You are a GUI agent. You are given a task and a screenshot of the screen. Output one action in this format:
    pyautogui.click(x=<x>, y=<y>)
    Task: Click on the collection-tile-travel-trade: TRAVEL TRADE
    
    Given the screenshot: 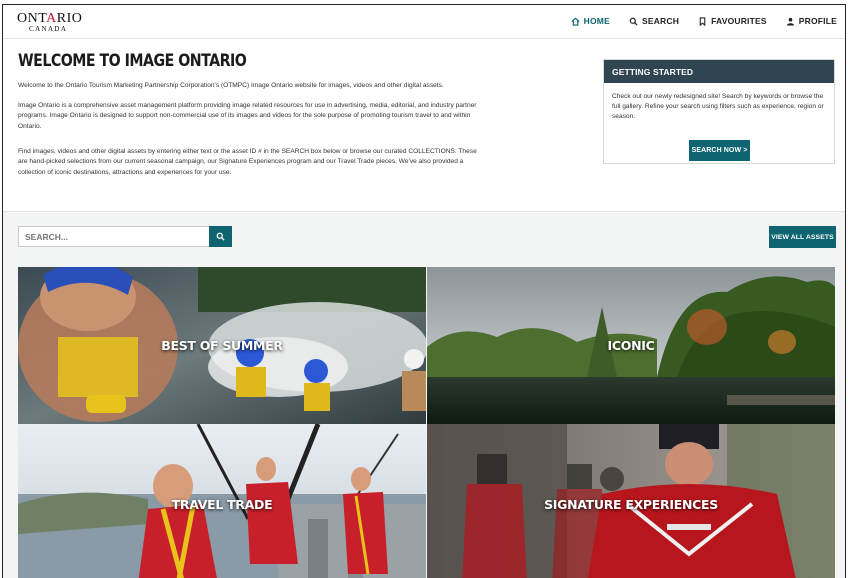 What is the action you would take?
    pyautogui.click(x=222, y=501)
    